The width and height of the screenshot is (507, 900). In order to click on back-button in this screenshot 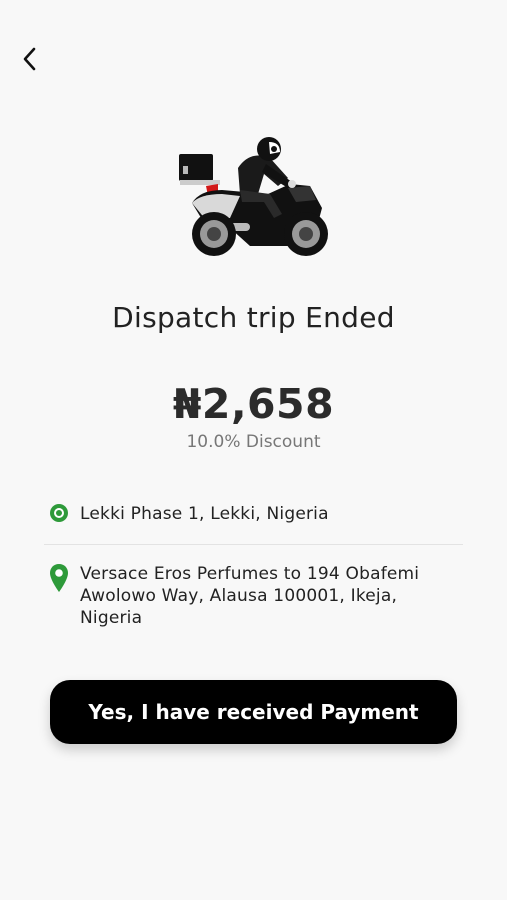, I will do `click(29, 59)`.